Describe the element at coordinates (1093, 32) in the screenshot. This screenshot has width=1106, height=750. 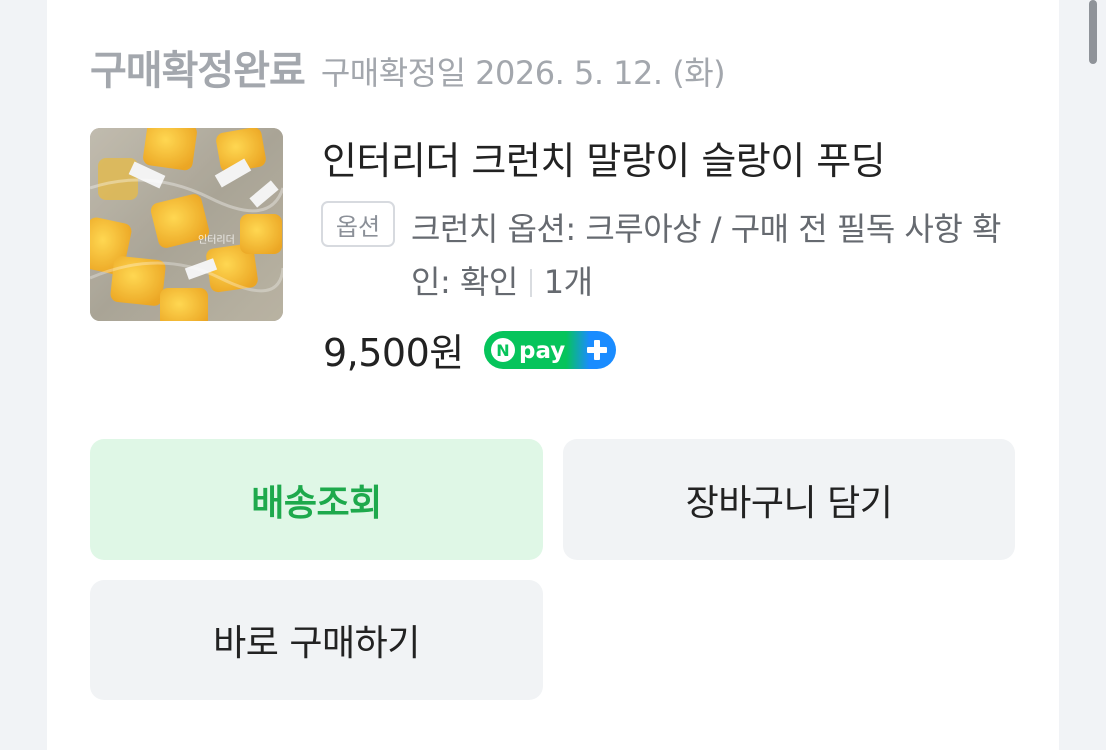
I see `scrollbar` at that location.